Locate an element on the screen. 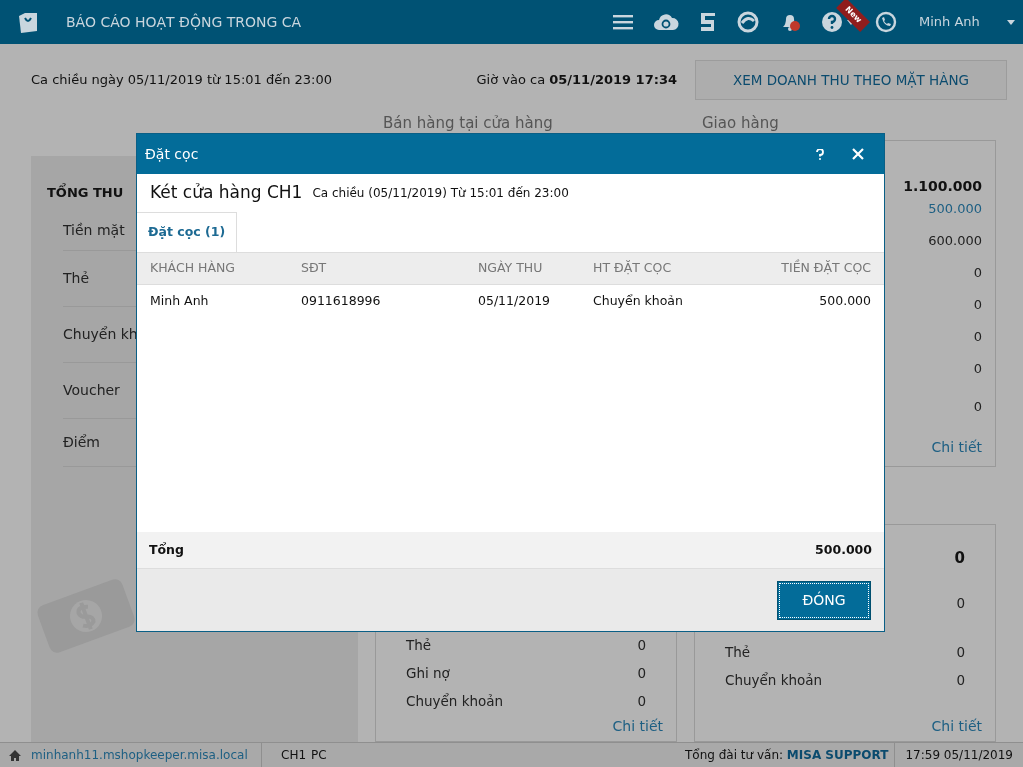 This screenshot has height=767, width=1023. column-header: NGÀY THU is located at coordinates (511, 268).